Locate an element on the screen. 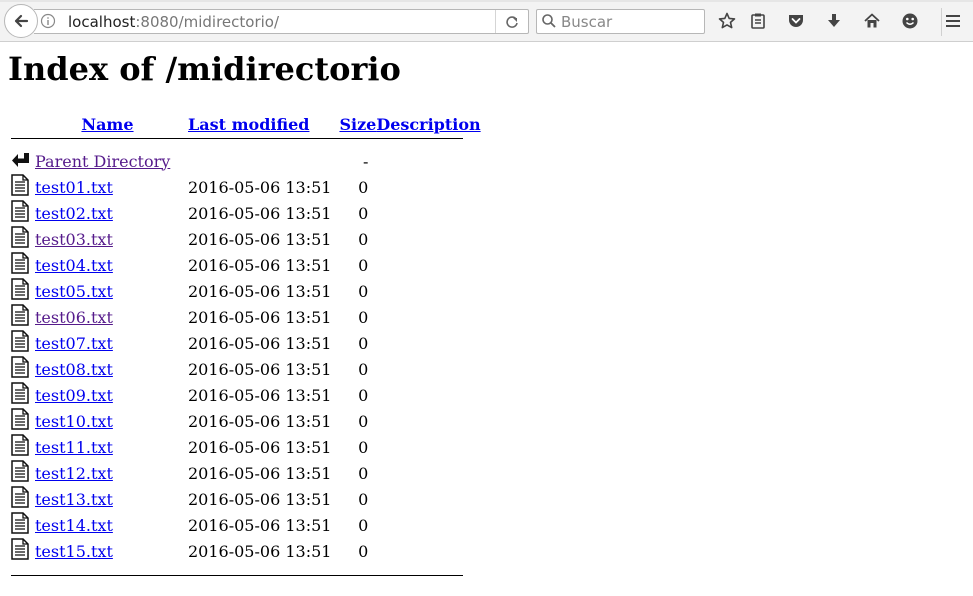  bottom-divider is located at coordinates (237, 575).